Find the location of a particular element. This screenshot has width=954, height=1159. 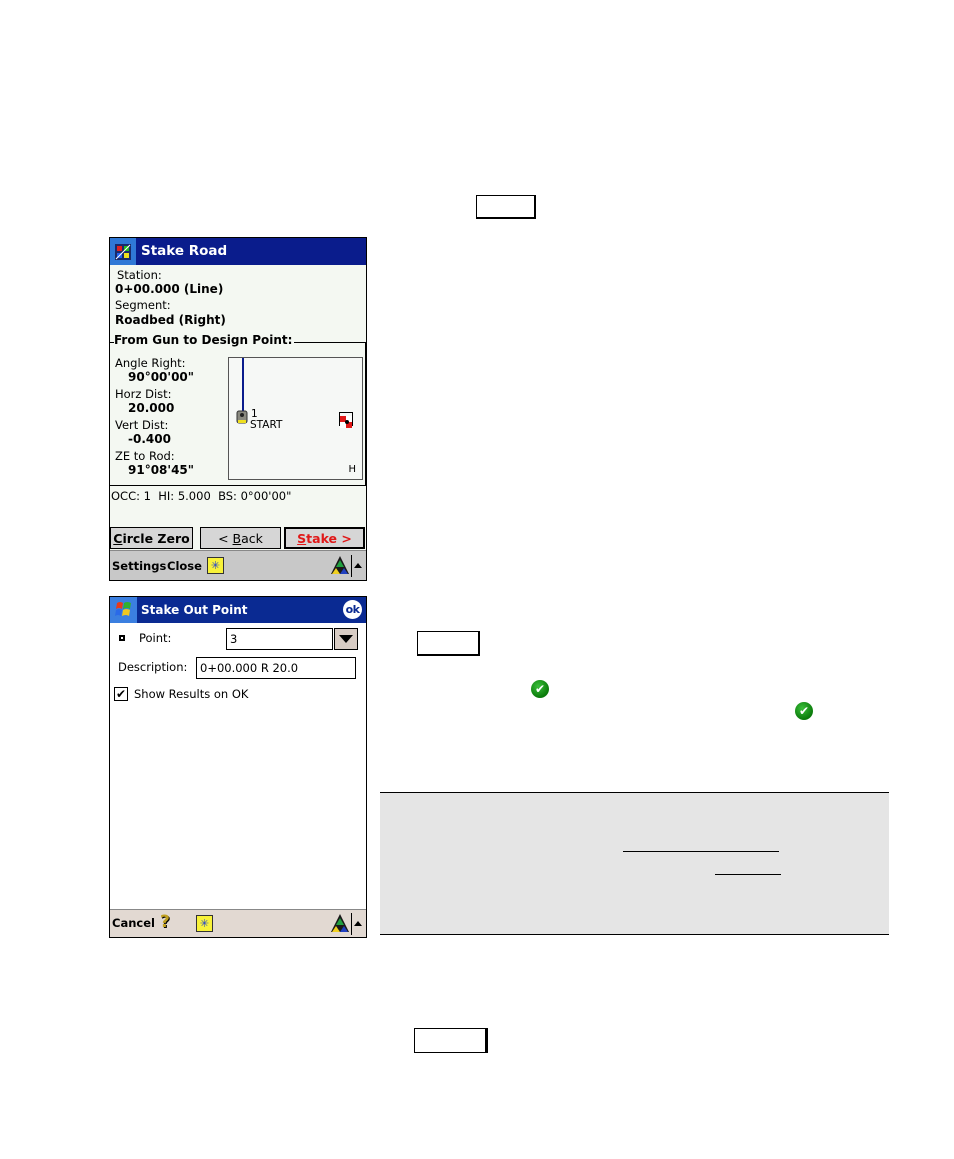

point-label: Point: is located at coordinates (155, 638).